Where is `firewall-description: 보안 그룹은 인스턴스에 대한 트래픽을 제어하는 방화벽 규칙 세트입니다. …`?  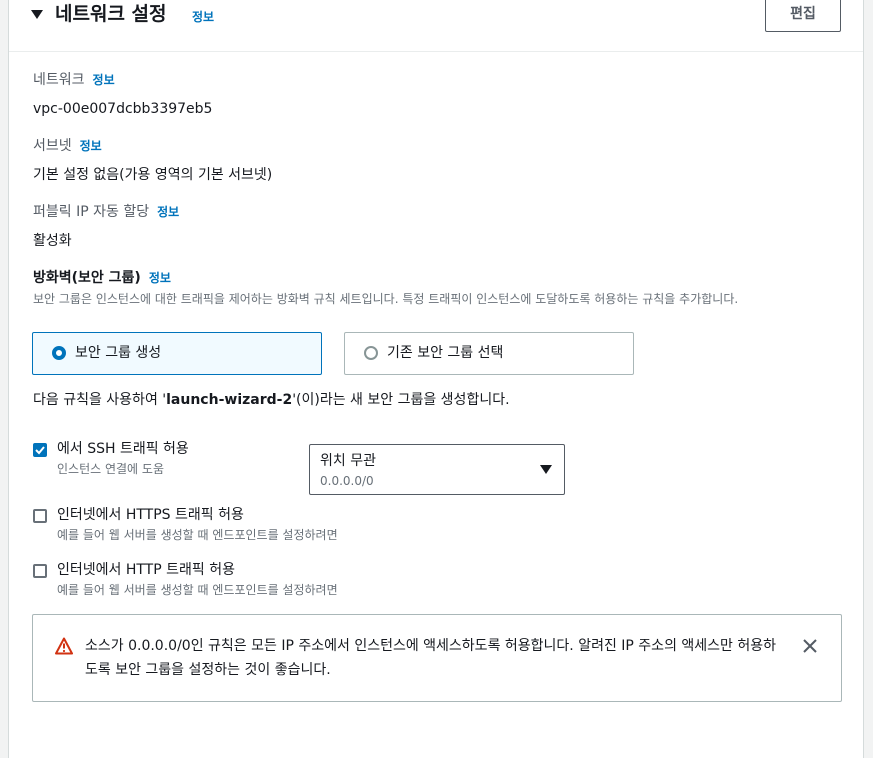
firewall-description: 보안 그룹은 인스턴스에 대한 트래픽을 제어하는 방화벽 규칙 세트입니다. … is located at coordinates (386, 299).